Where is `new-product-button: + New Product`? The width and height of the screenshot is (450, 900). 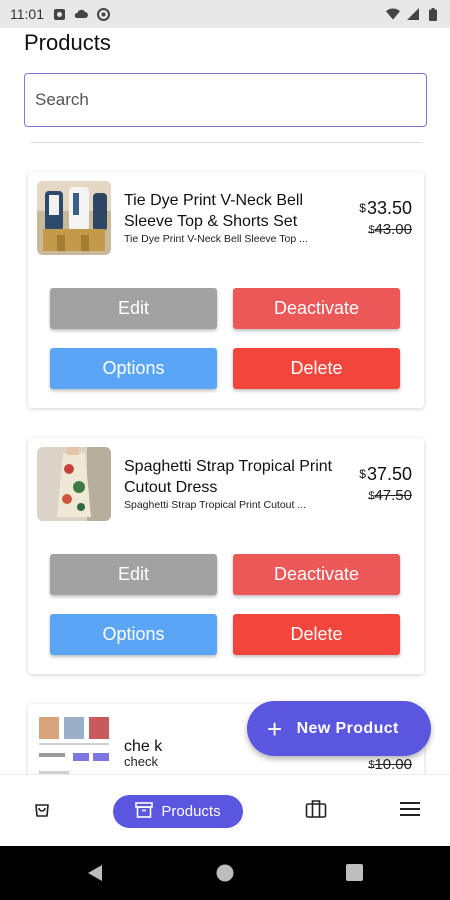
new-product-button: + New Product is located at coordinates (339, 728).